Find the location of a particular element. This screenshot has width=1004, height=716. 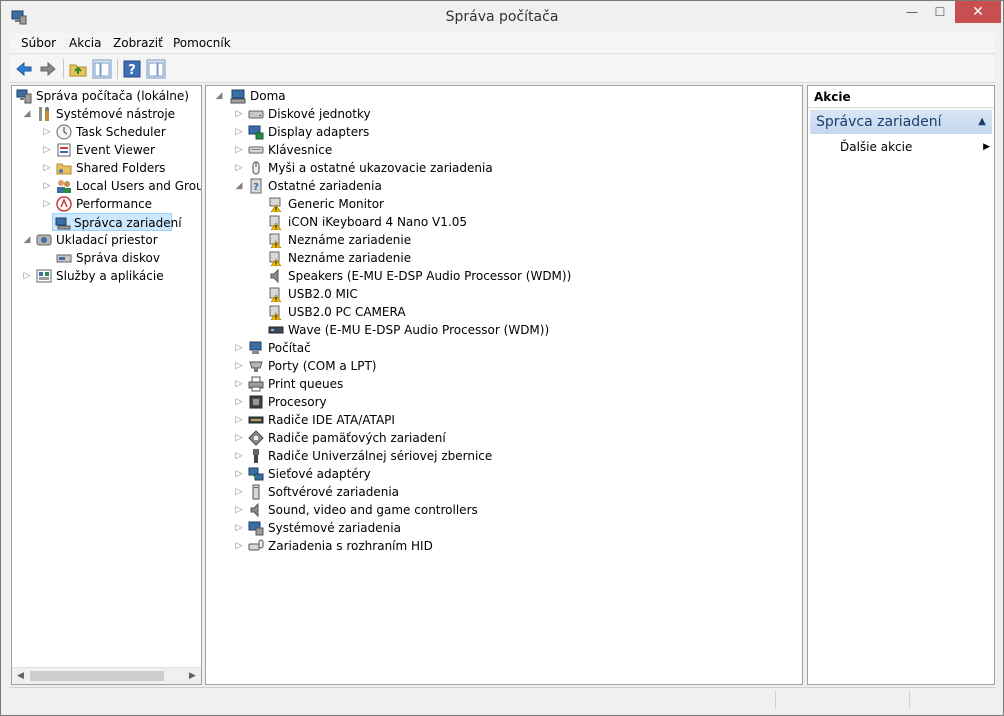

tree-item-storage: ◢ Ukladací priestor is located at coordinates (107, 240).